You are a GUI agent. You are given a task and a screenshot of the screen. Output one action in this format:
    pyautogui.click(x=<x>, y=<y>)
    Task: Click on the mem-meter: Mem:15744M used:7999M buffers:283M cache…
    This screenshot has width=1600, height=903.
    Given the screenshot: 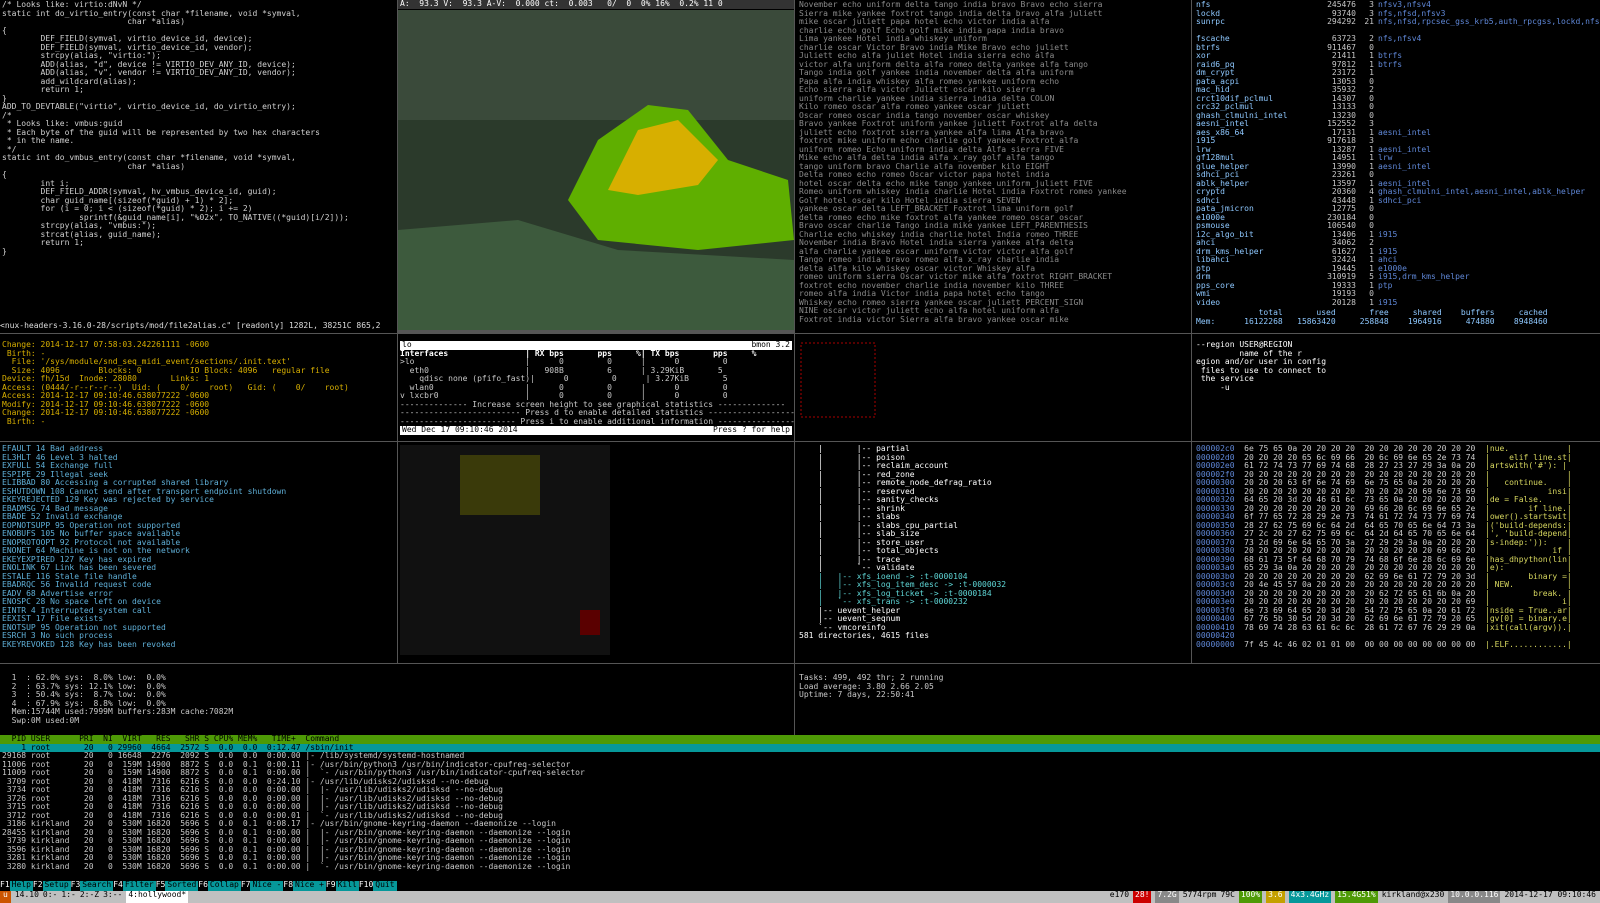 What is the action you would take?
    pyautogui.click(x=118, y=711)
    